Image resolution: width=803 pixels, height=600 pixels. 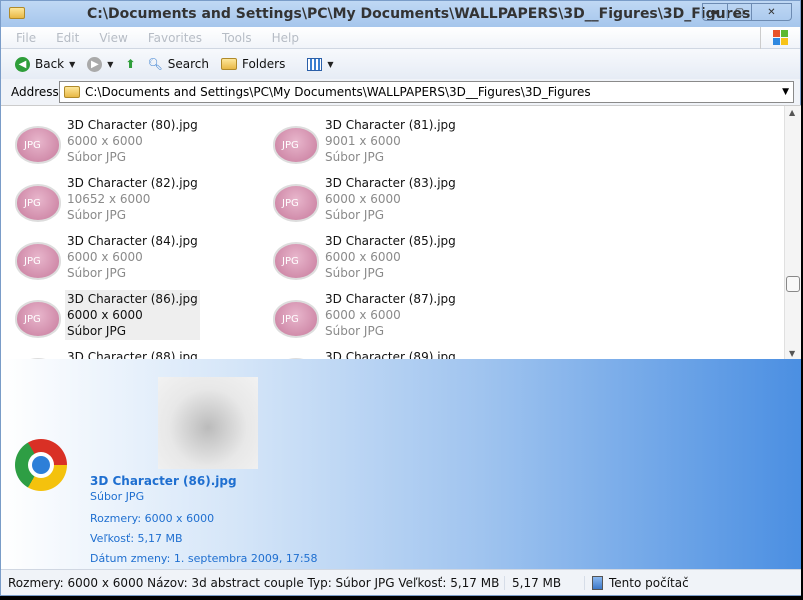 What do you see at coordinates (188, 64) in the screenshot?
I see `search-label: Search` at bounding box center [188, 64].